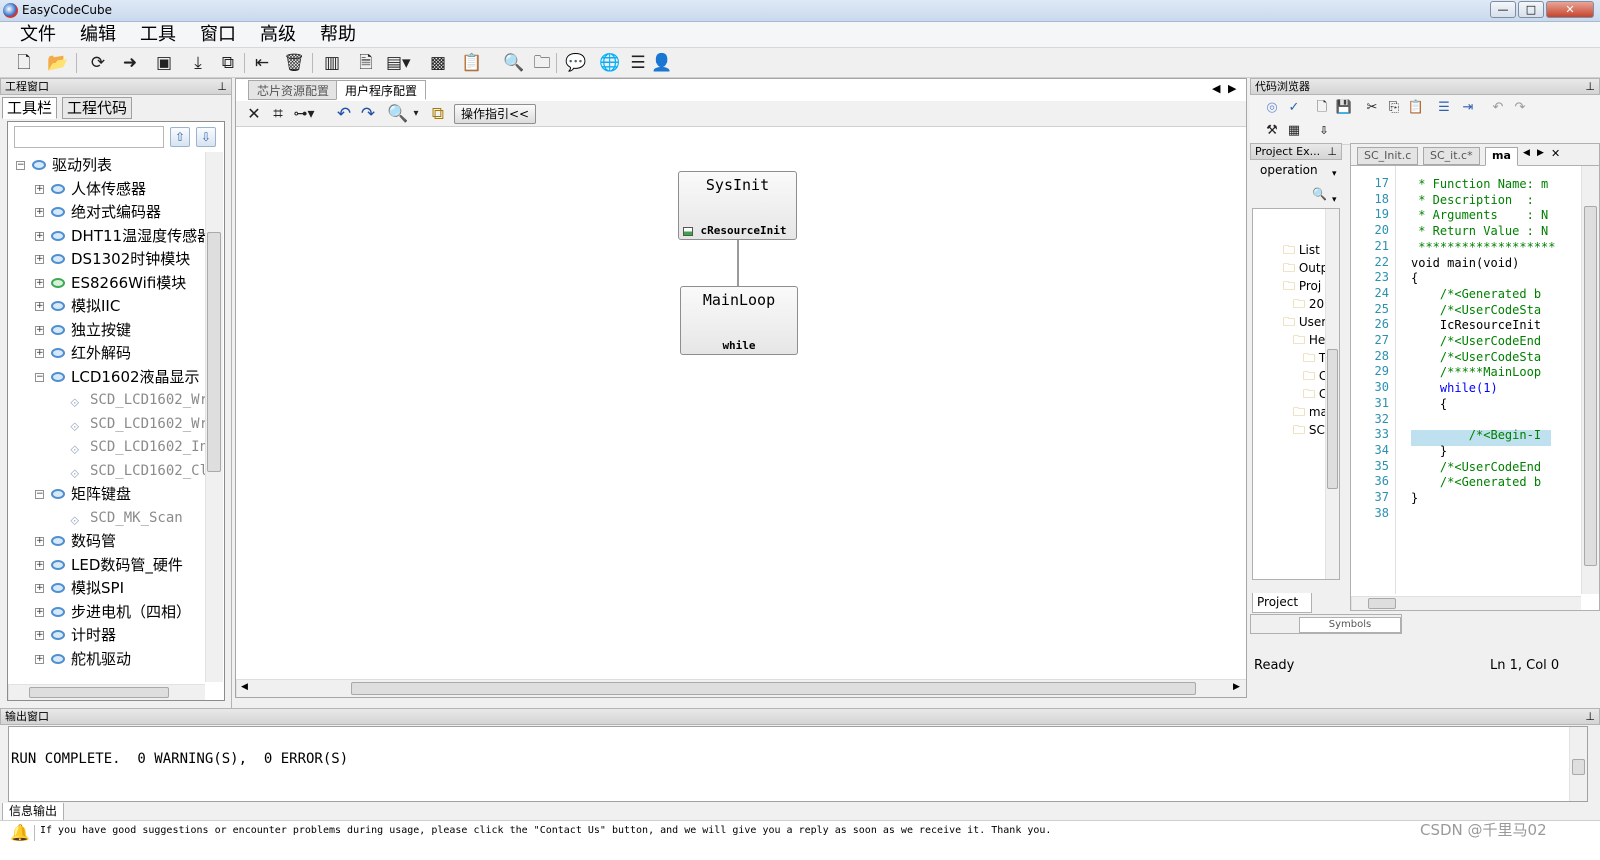  I want to click on menu-help: 帮助, so click(338, 35).